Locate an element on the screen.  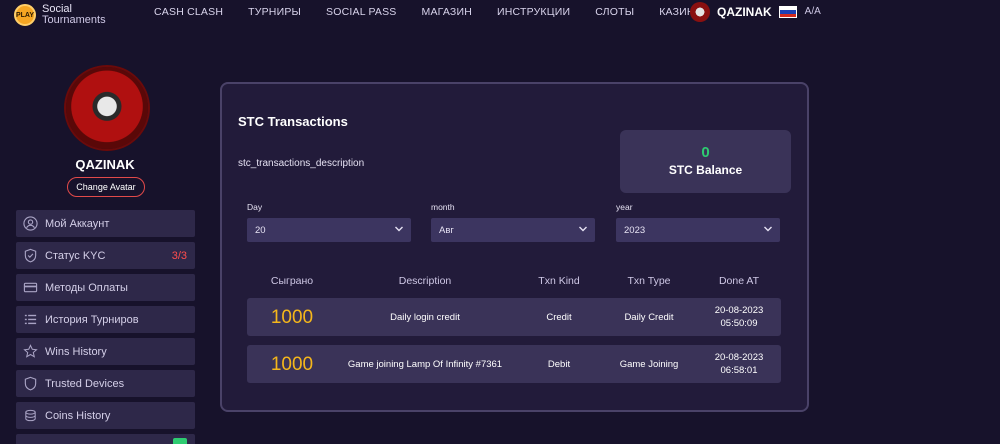
stc-balance-value: 0 is located at coordinates (705, 152).